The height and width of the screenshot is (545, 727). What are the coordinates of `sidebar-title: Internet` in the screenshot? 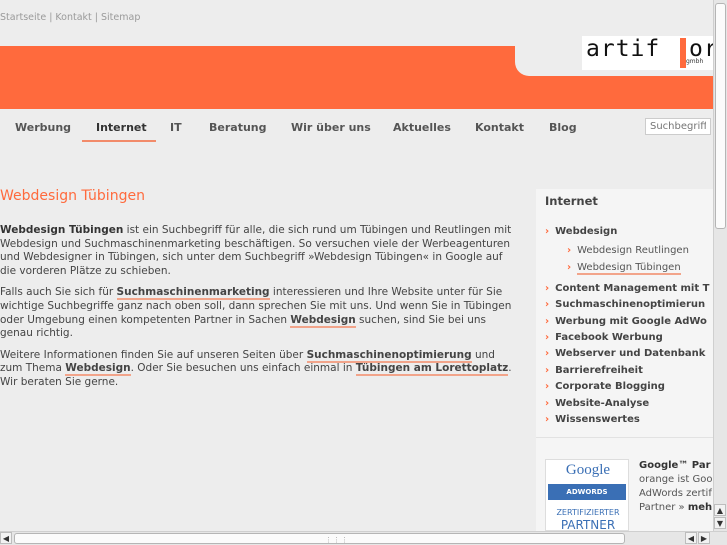 It's located at (571, 201).